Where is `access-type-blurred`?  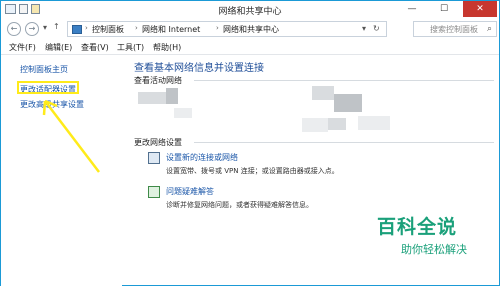 access-type-blurred is located at coordinates (323, 93).